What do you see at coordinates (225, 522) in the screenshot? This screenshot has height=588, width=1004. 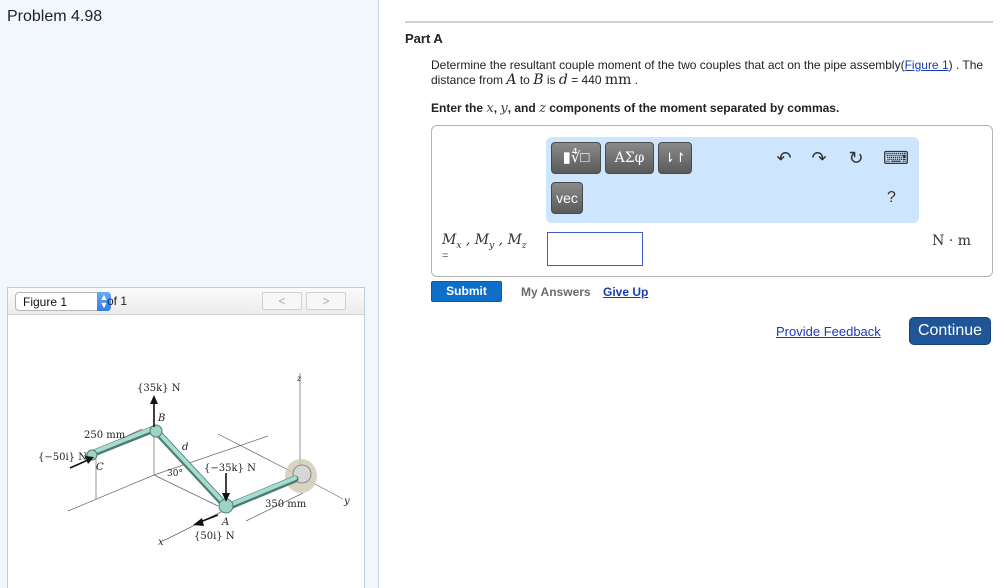 I see `label-point-a: A` at bounding box center [225, 522].